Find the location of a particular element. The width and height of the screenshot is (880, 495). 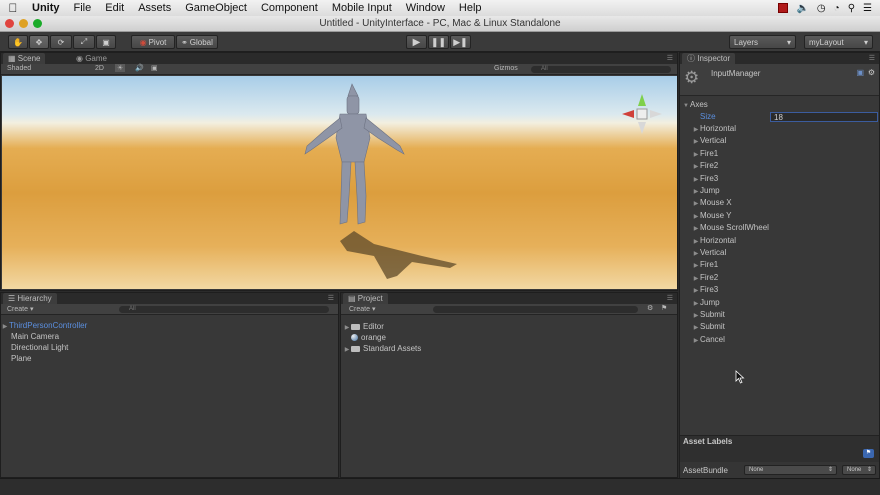

menu-window: Window is located at coordinates (425, 8).